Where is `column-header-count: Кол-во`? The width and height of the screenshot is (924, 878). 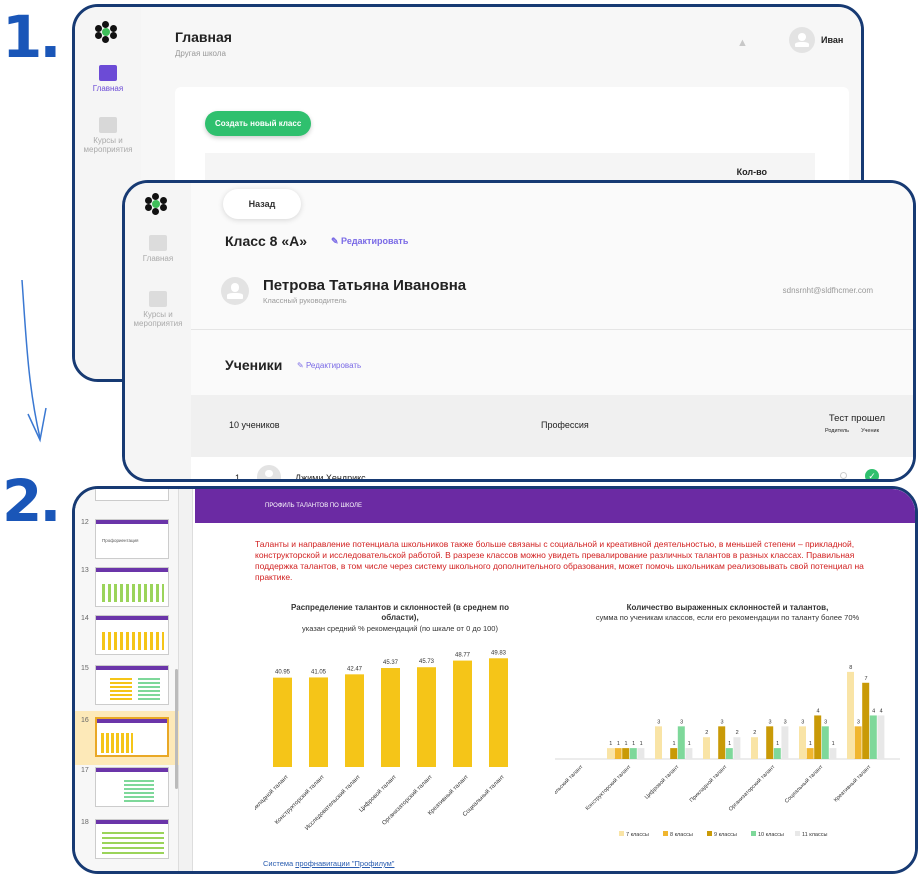 column-header-count: Кол-во is located at coordinates (751, 172).